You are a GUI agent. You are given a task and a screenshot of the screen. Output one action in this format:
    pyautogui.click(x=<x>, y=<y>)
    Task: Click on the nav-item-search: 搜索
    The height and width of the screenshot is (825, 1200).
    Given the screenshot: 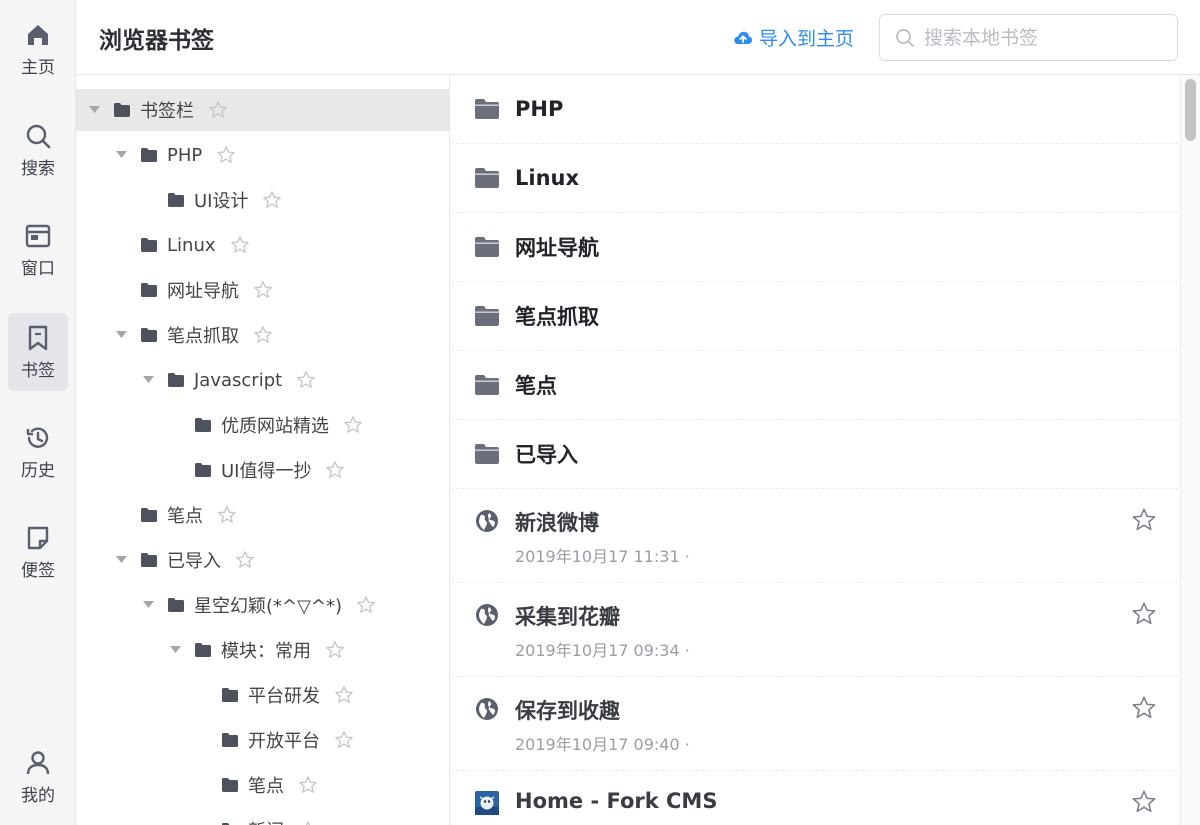 What is the action you would take?
    pyautogui.click(x=38, y=150)
    